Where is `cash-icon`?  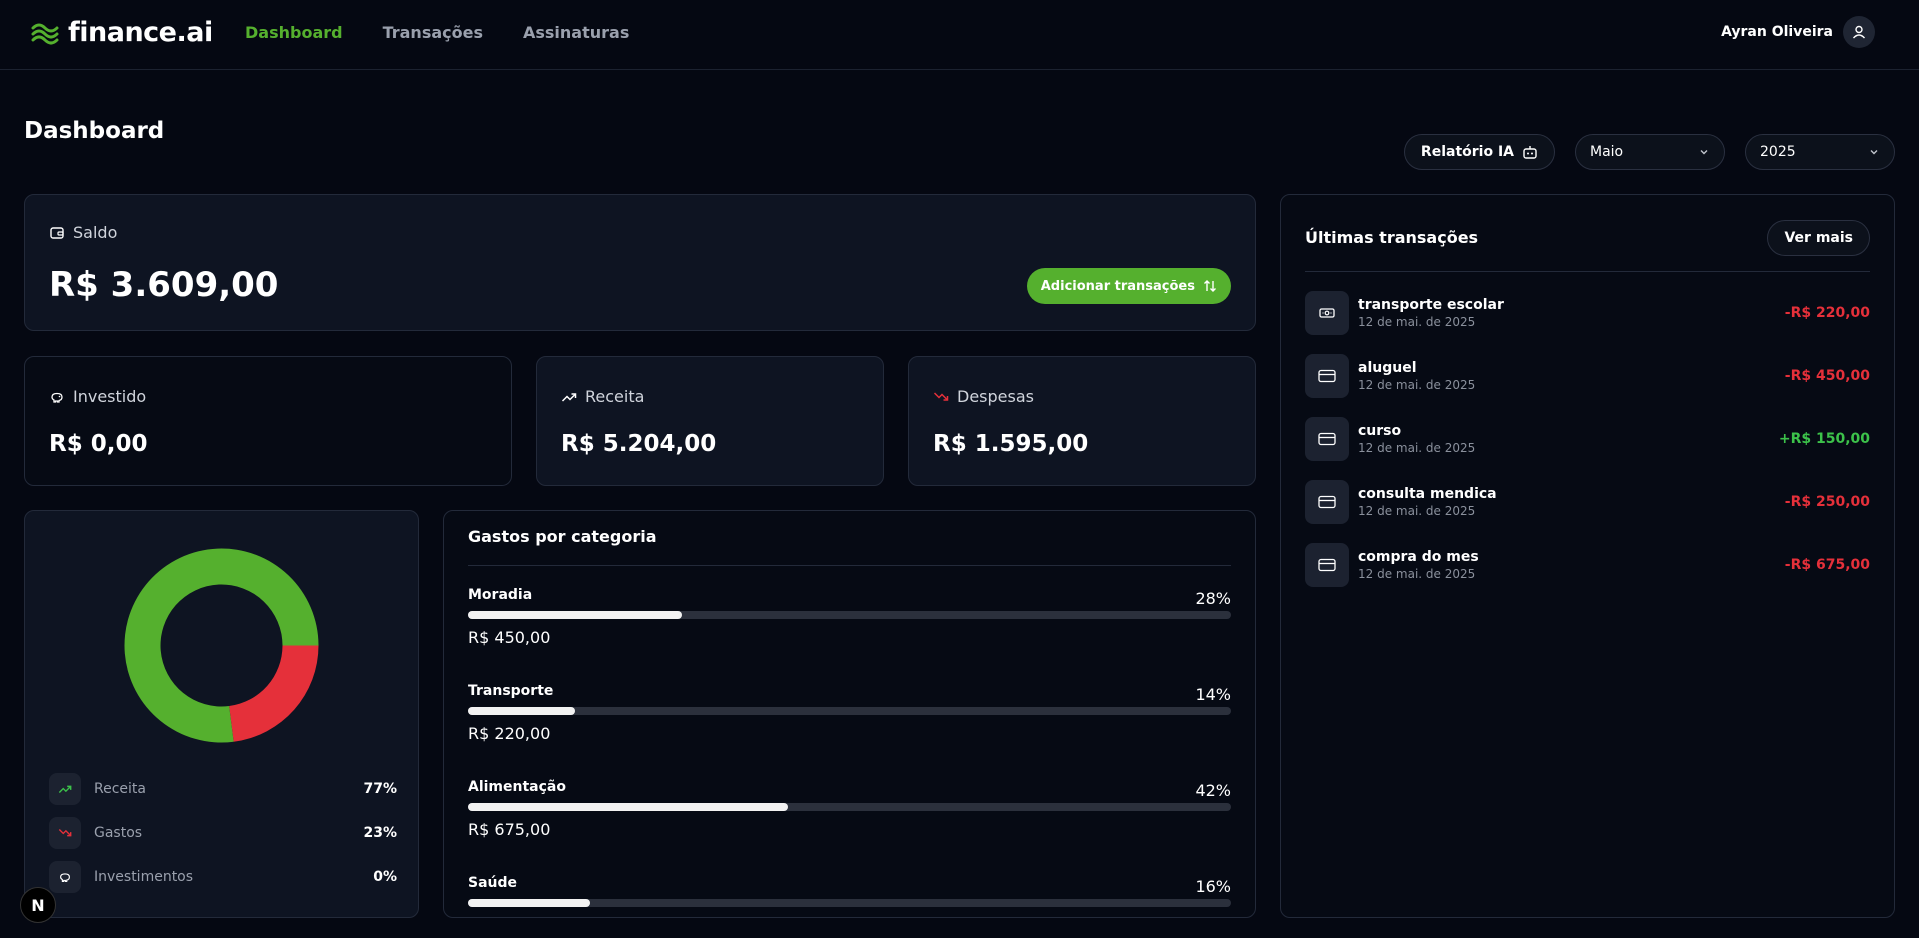
cash-icon is located at coordinates (1327, 313).